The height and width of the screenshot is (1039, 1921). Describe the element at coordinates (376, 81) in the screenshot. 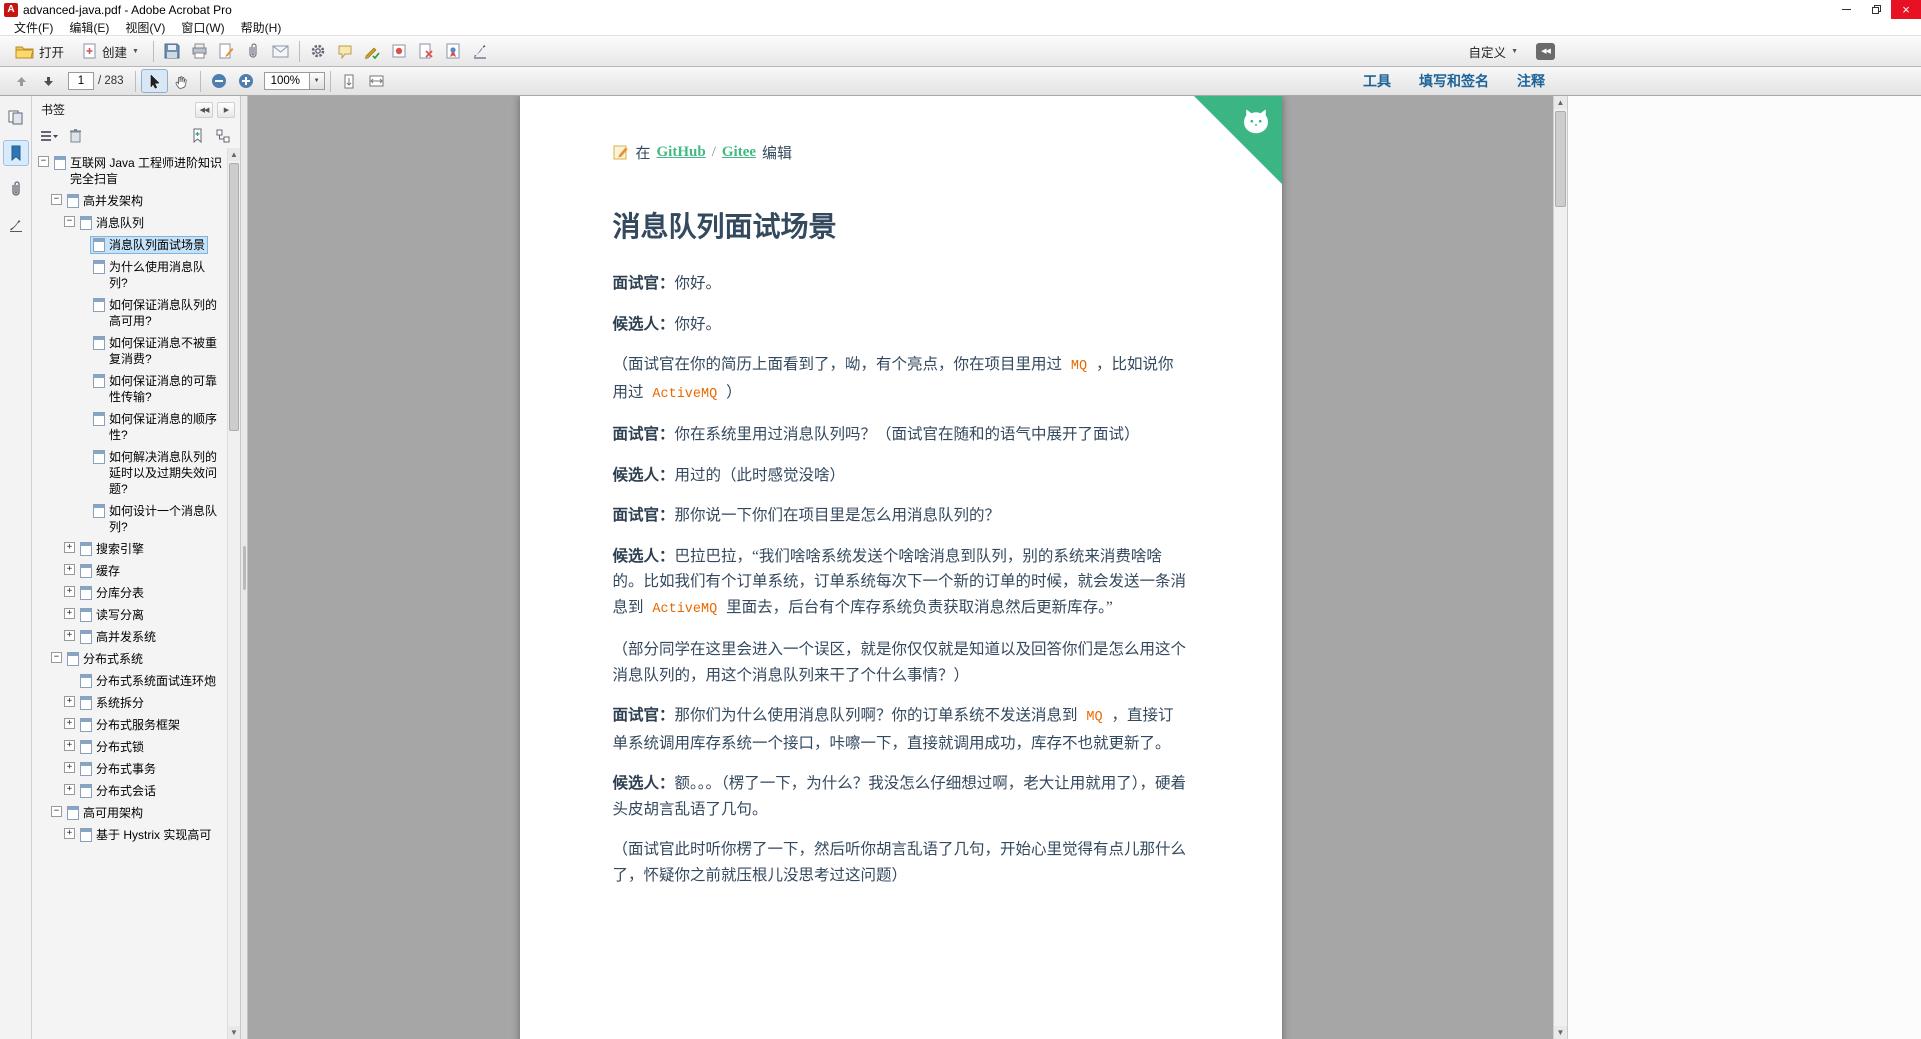

I see `page-fit-view-button` at that location.